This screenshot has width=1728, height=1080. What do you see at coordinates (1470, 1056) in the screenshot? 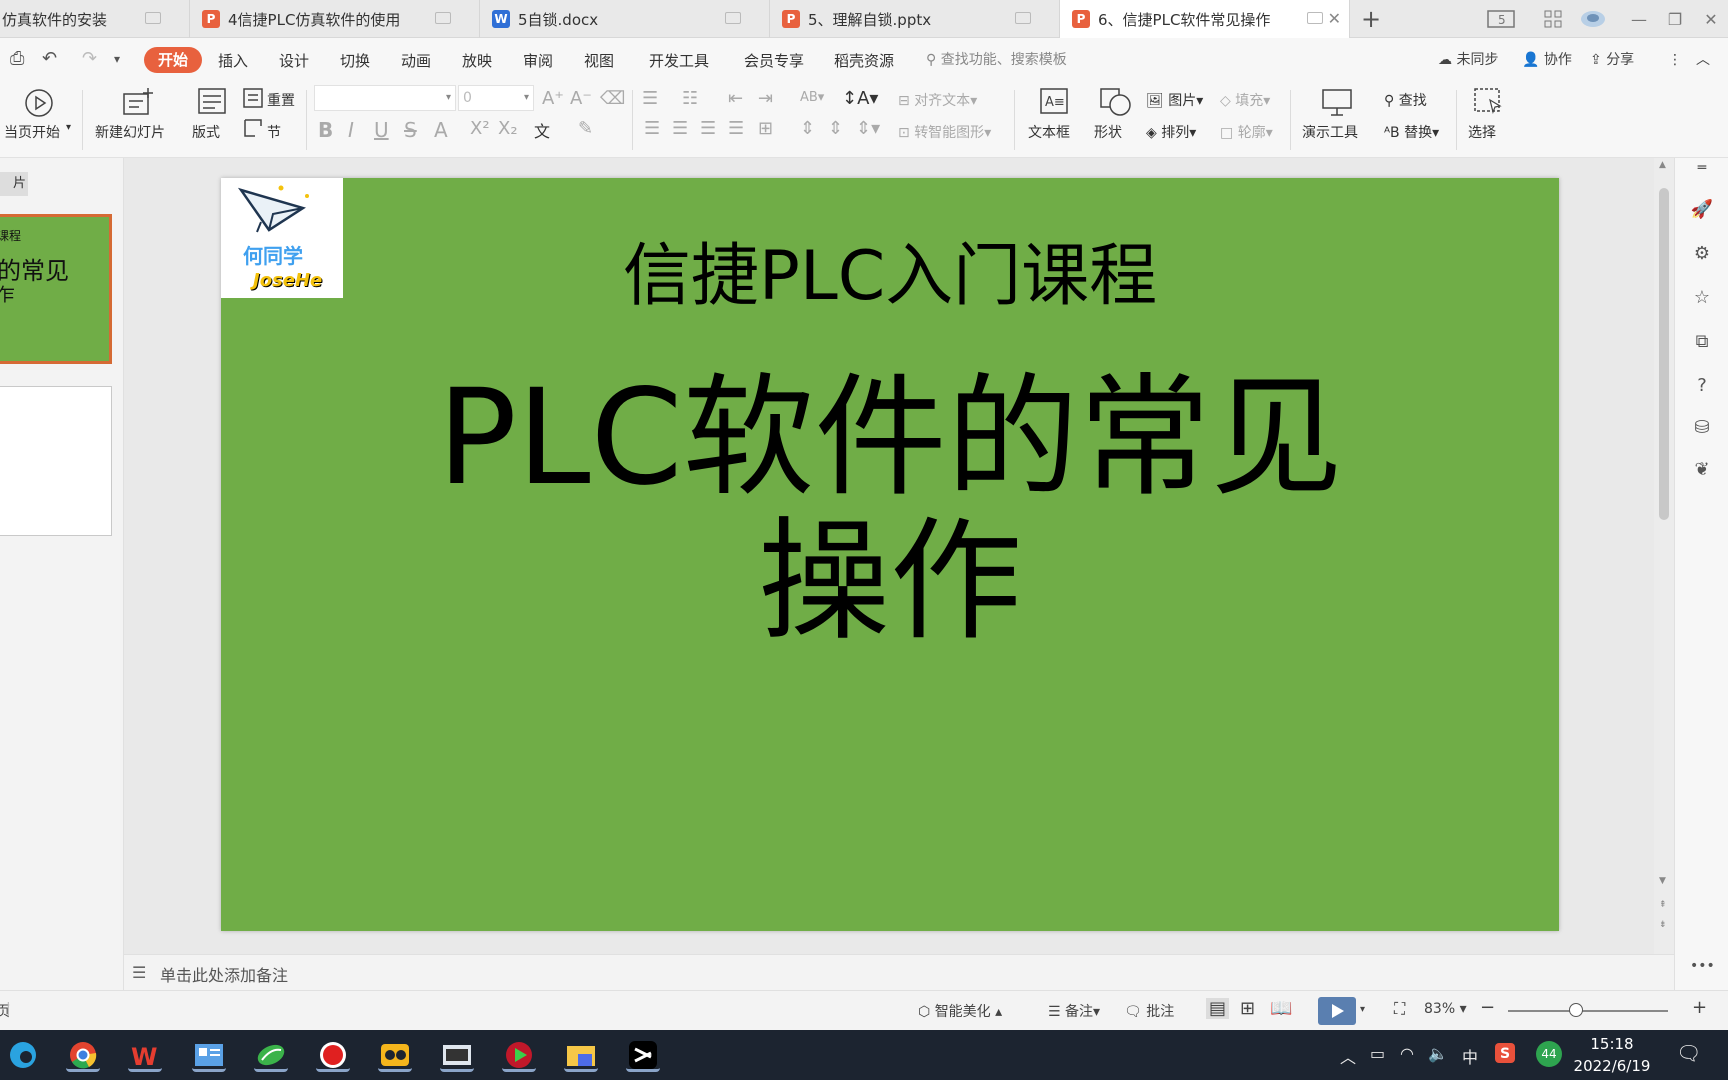
I see `ime-indicator: 中` at bounding box center [1470, 1056].